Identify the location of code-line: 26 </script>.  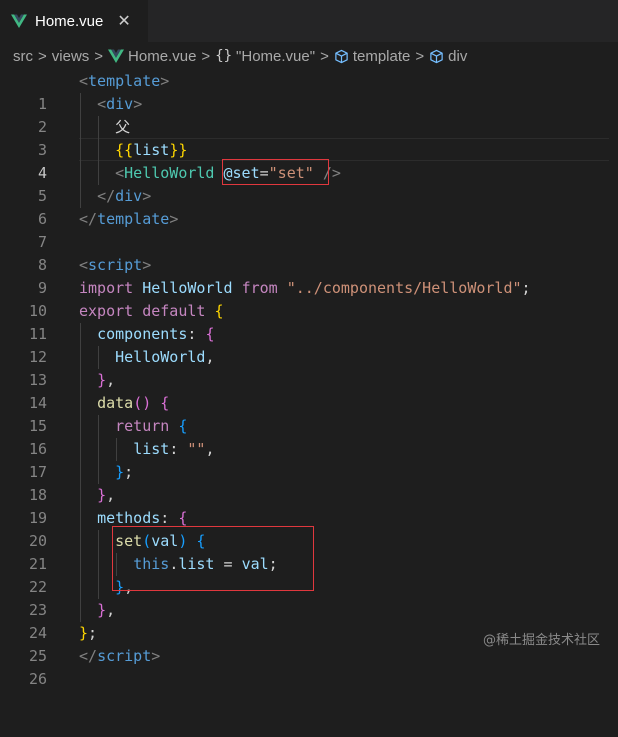
(309, 666).